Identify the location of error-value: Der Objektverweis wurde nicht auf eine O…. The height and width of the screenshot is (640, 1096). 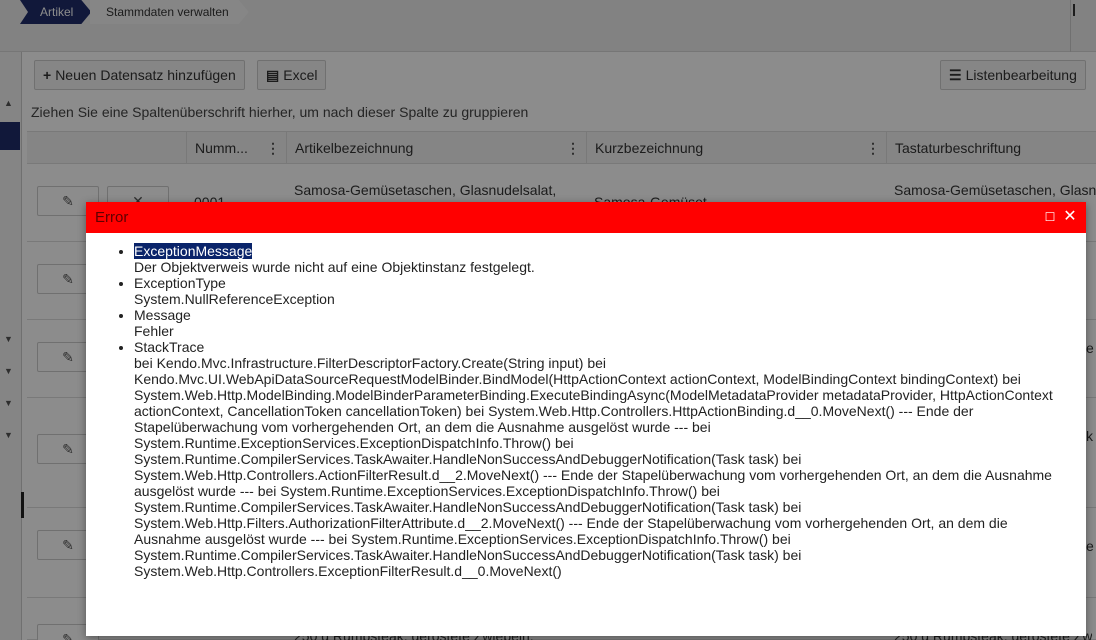
(334, 267).